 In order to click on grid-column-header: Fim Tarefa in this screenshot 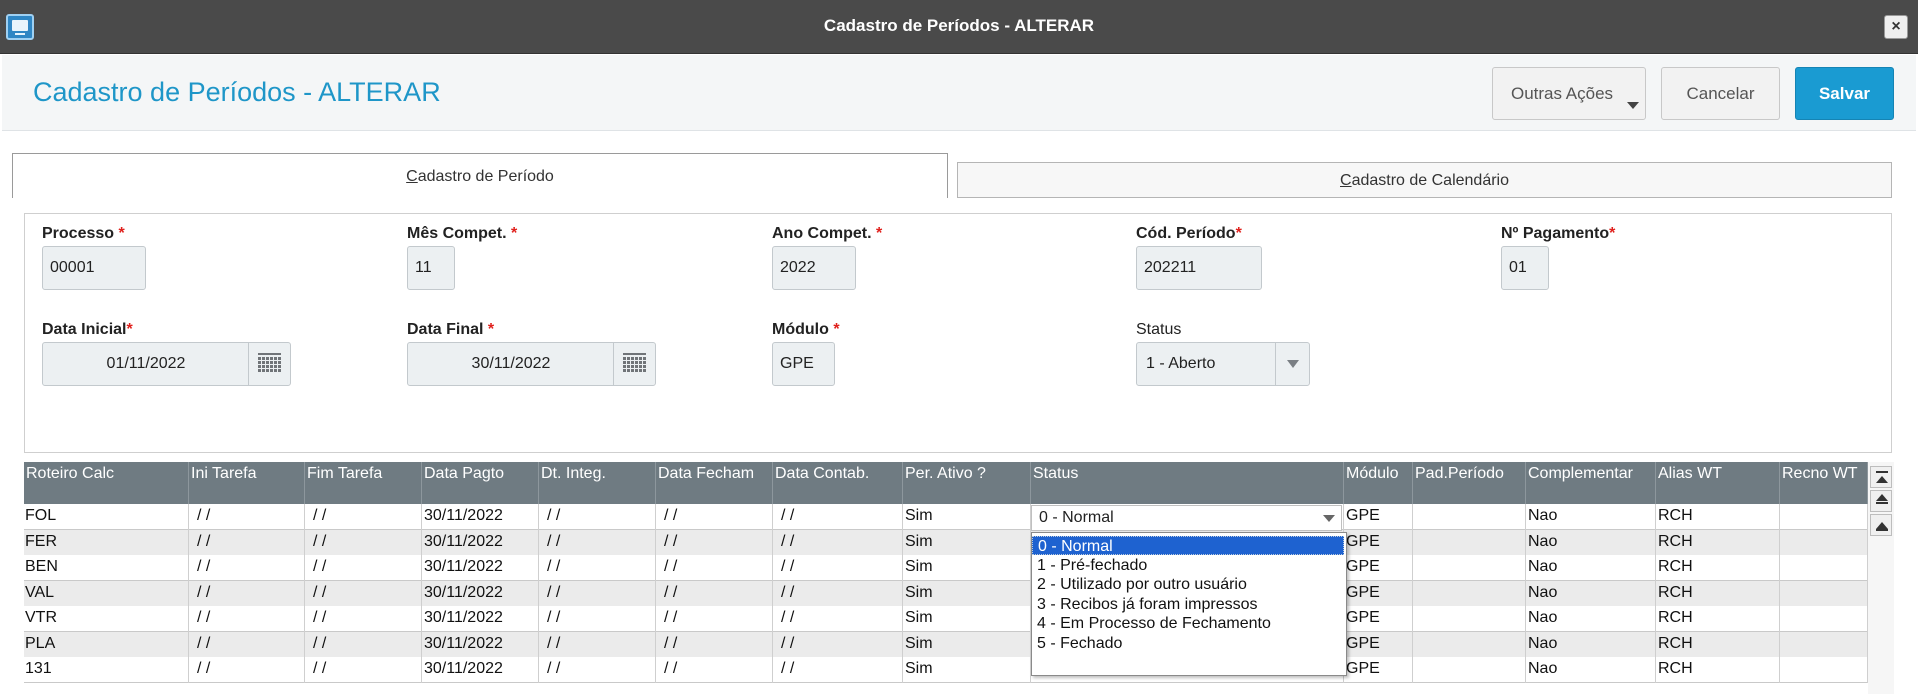, I will do `click(363, 483)`.